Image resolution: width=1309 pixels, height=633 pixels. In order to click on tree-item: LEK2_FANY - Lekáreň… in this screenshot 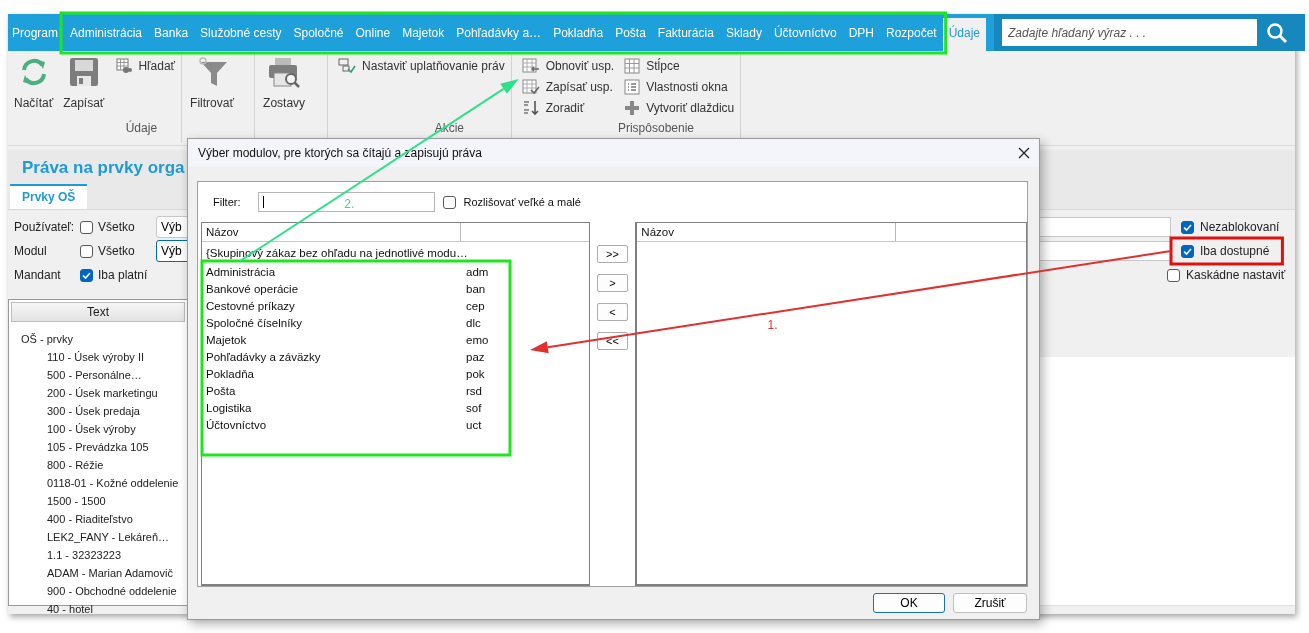, I will do `click(108, 537)`.